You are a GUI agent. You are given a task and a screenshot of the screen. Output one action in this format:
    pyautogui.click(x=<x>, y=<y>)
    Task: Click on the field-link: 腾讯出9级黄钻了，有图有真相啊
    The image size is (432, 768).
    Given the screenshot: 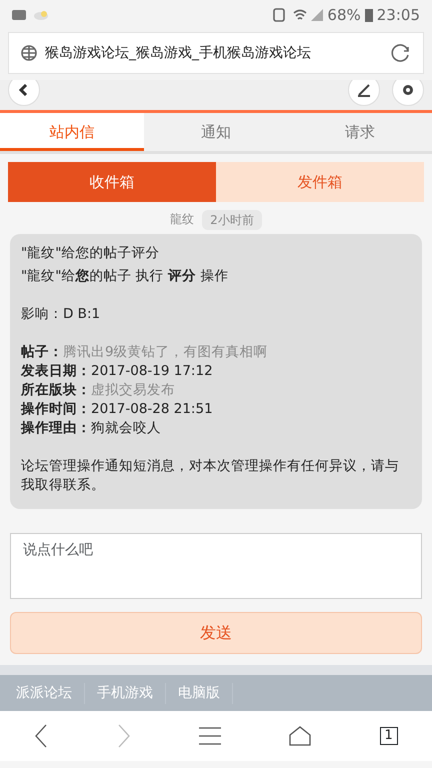 What is the action you would take?
    pyautogui.click(x=165, y=352)
    